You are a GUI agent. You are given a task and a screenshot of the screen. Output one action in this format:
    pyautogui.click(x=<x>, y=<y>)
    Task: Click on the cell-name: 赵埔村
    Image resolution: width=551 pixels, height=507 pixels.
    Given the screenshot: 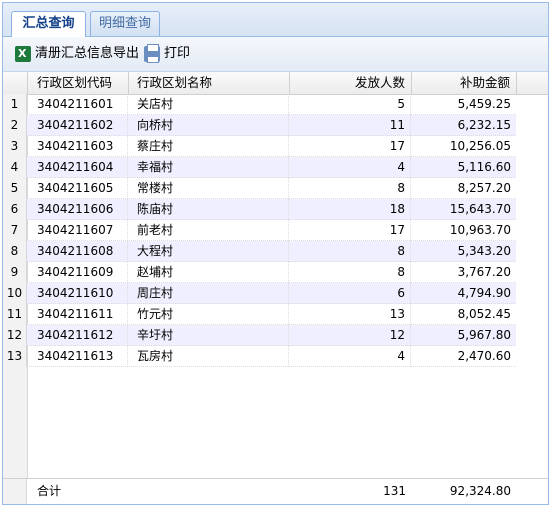 What is the action you would take?
    pyautogui.click(x=209, y=272)
    